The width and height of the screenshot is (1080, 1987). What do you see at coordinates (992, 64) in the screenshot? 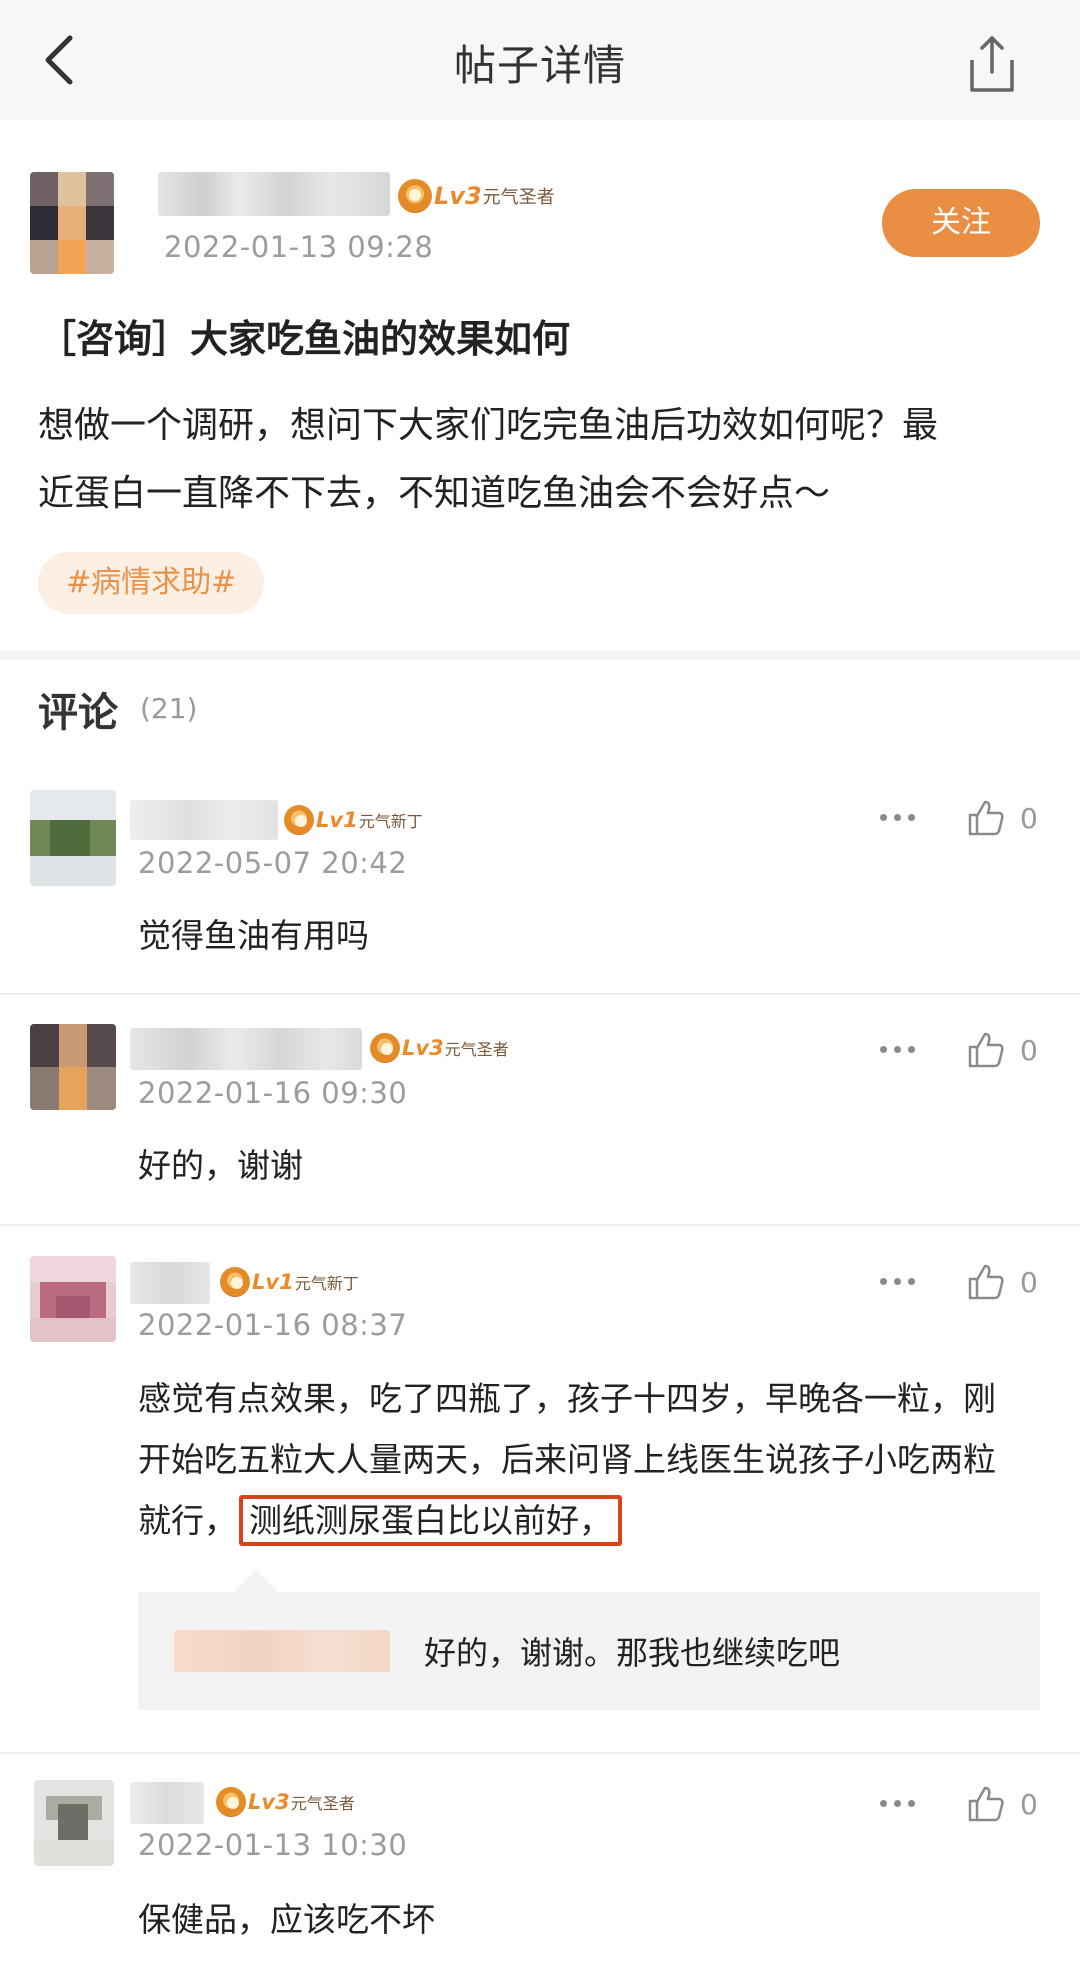
I see `share-icon` at bounding box center [992, 64].